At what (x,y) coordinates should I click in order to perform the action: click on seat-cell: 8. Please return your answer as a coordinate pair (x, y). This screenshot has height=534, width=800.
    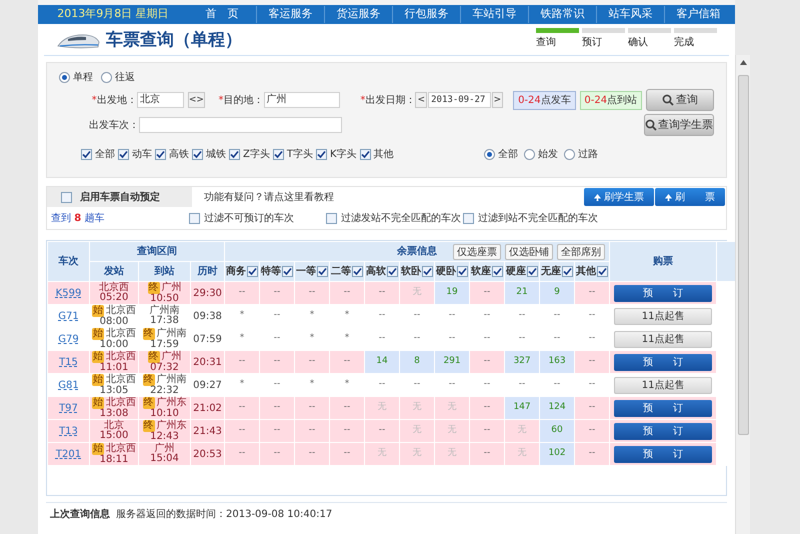
    Looking at the image, I should click on (417, 362).